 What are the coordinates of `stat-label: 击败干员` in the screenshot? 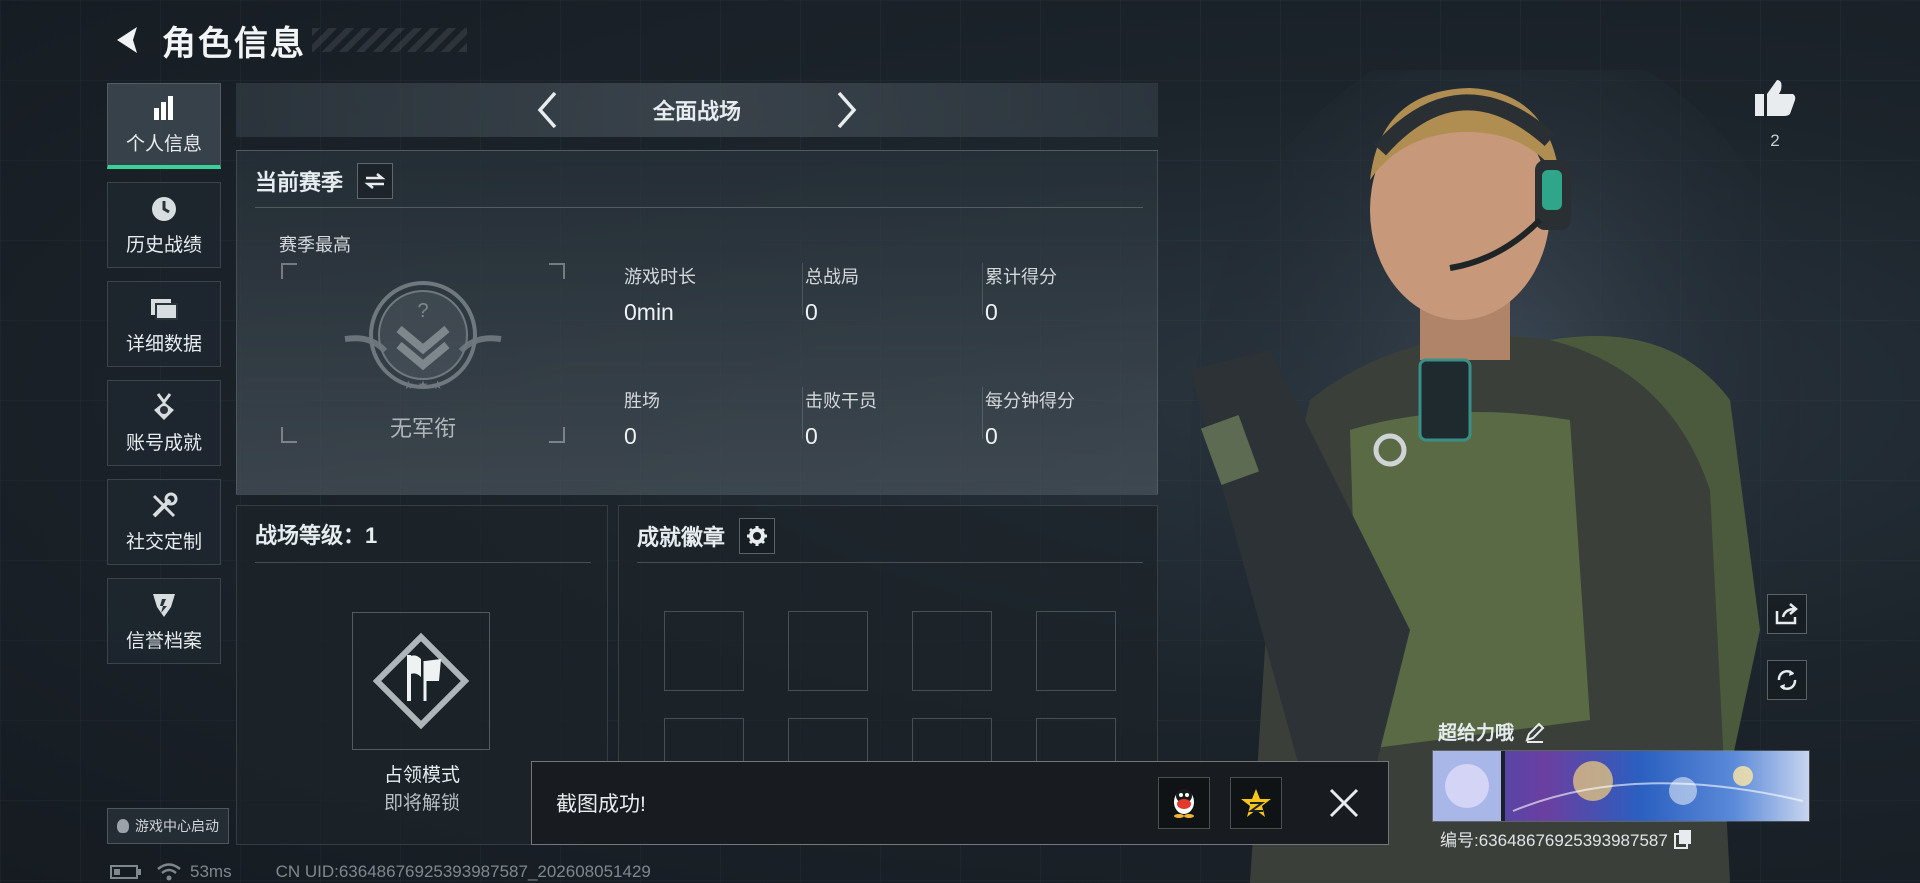 It's located at (841, 401).